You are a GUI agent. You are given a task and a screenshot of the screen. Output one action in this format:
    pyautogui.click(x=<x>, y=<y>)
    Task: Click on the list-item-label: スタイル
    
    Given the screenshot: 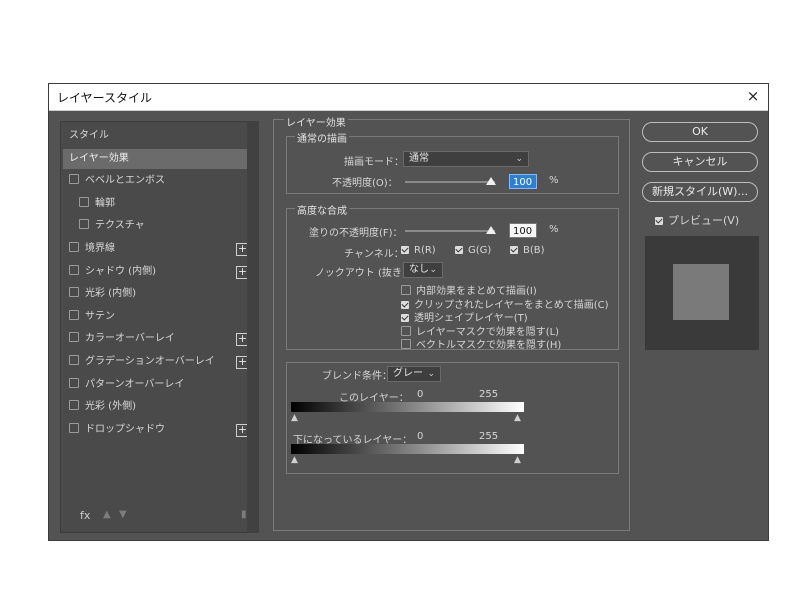 What is the action you would take?
    pyautogui.click(x=89, y=135)
    